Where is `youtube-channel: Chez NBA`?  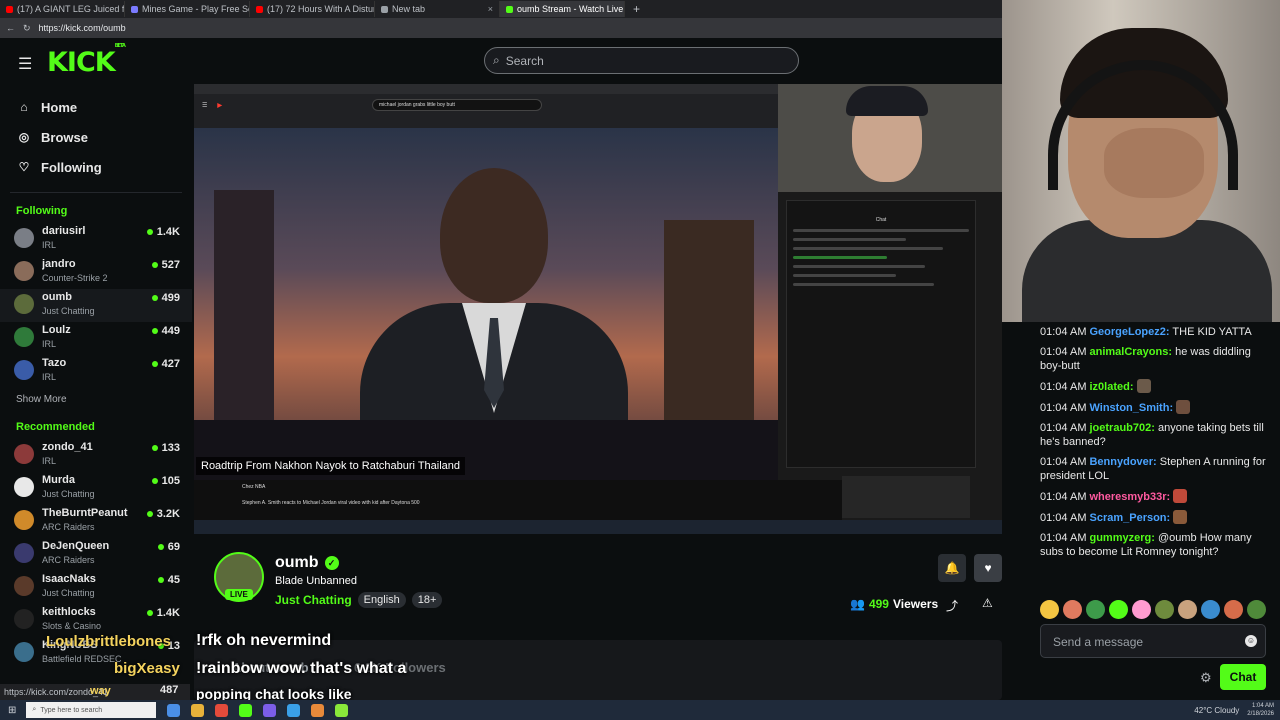 youtube-channel: Chez NBA is located at coordinates (254, 487).